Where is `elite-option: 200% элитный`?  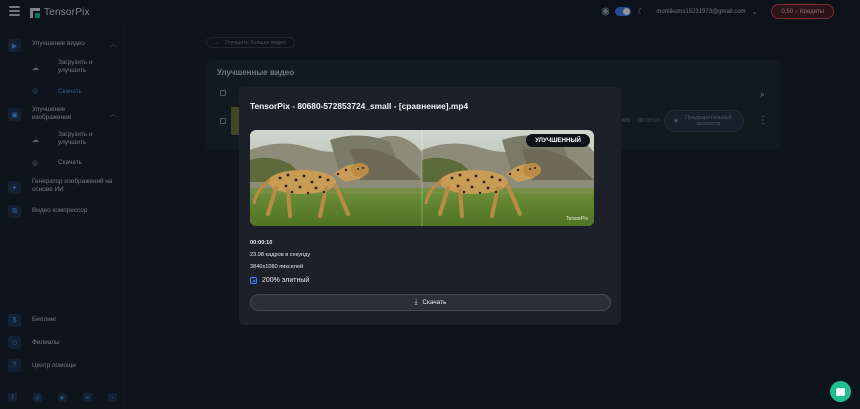 elite-option: 200% элитный is located at coordinates (279, 280).